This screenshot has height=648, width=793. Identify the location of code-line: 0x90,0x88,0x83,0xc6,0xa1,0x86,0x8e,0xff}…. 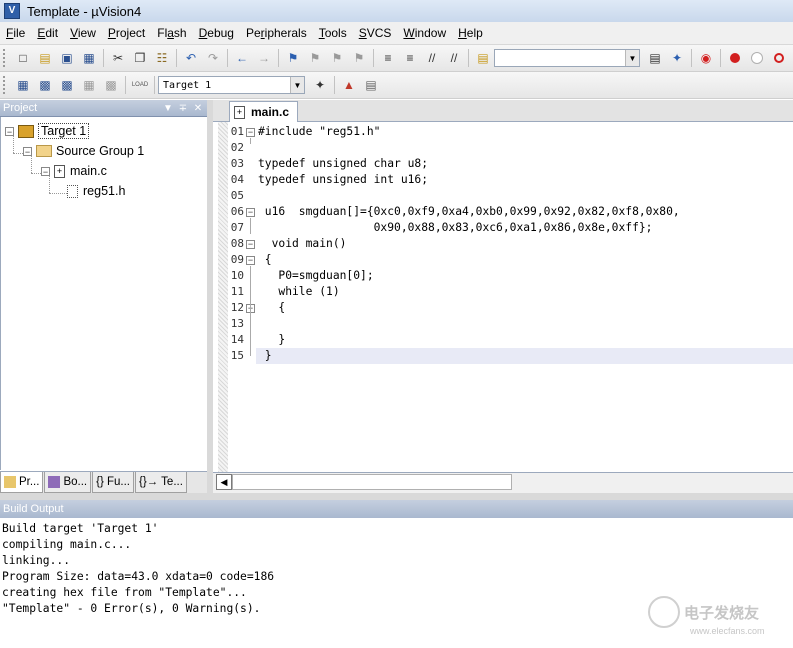
(455, 228).